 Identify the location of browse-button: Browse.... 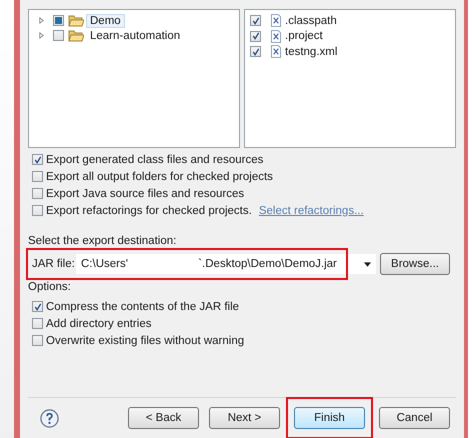
(415, 264).